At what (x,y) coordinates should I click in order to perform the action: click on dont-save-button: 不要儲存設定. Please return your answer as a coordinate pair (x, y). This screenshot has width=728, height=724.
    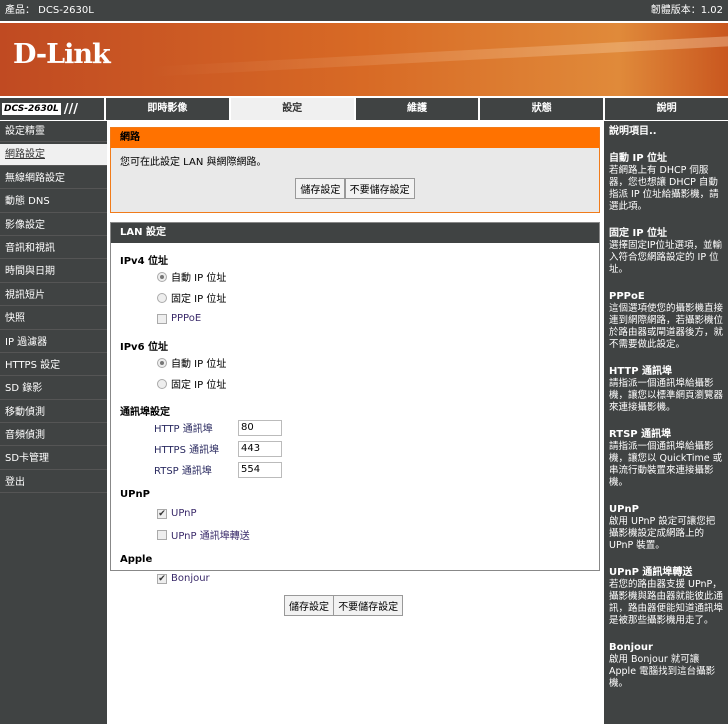
    Looking at the image, I should click on (379, 188).